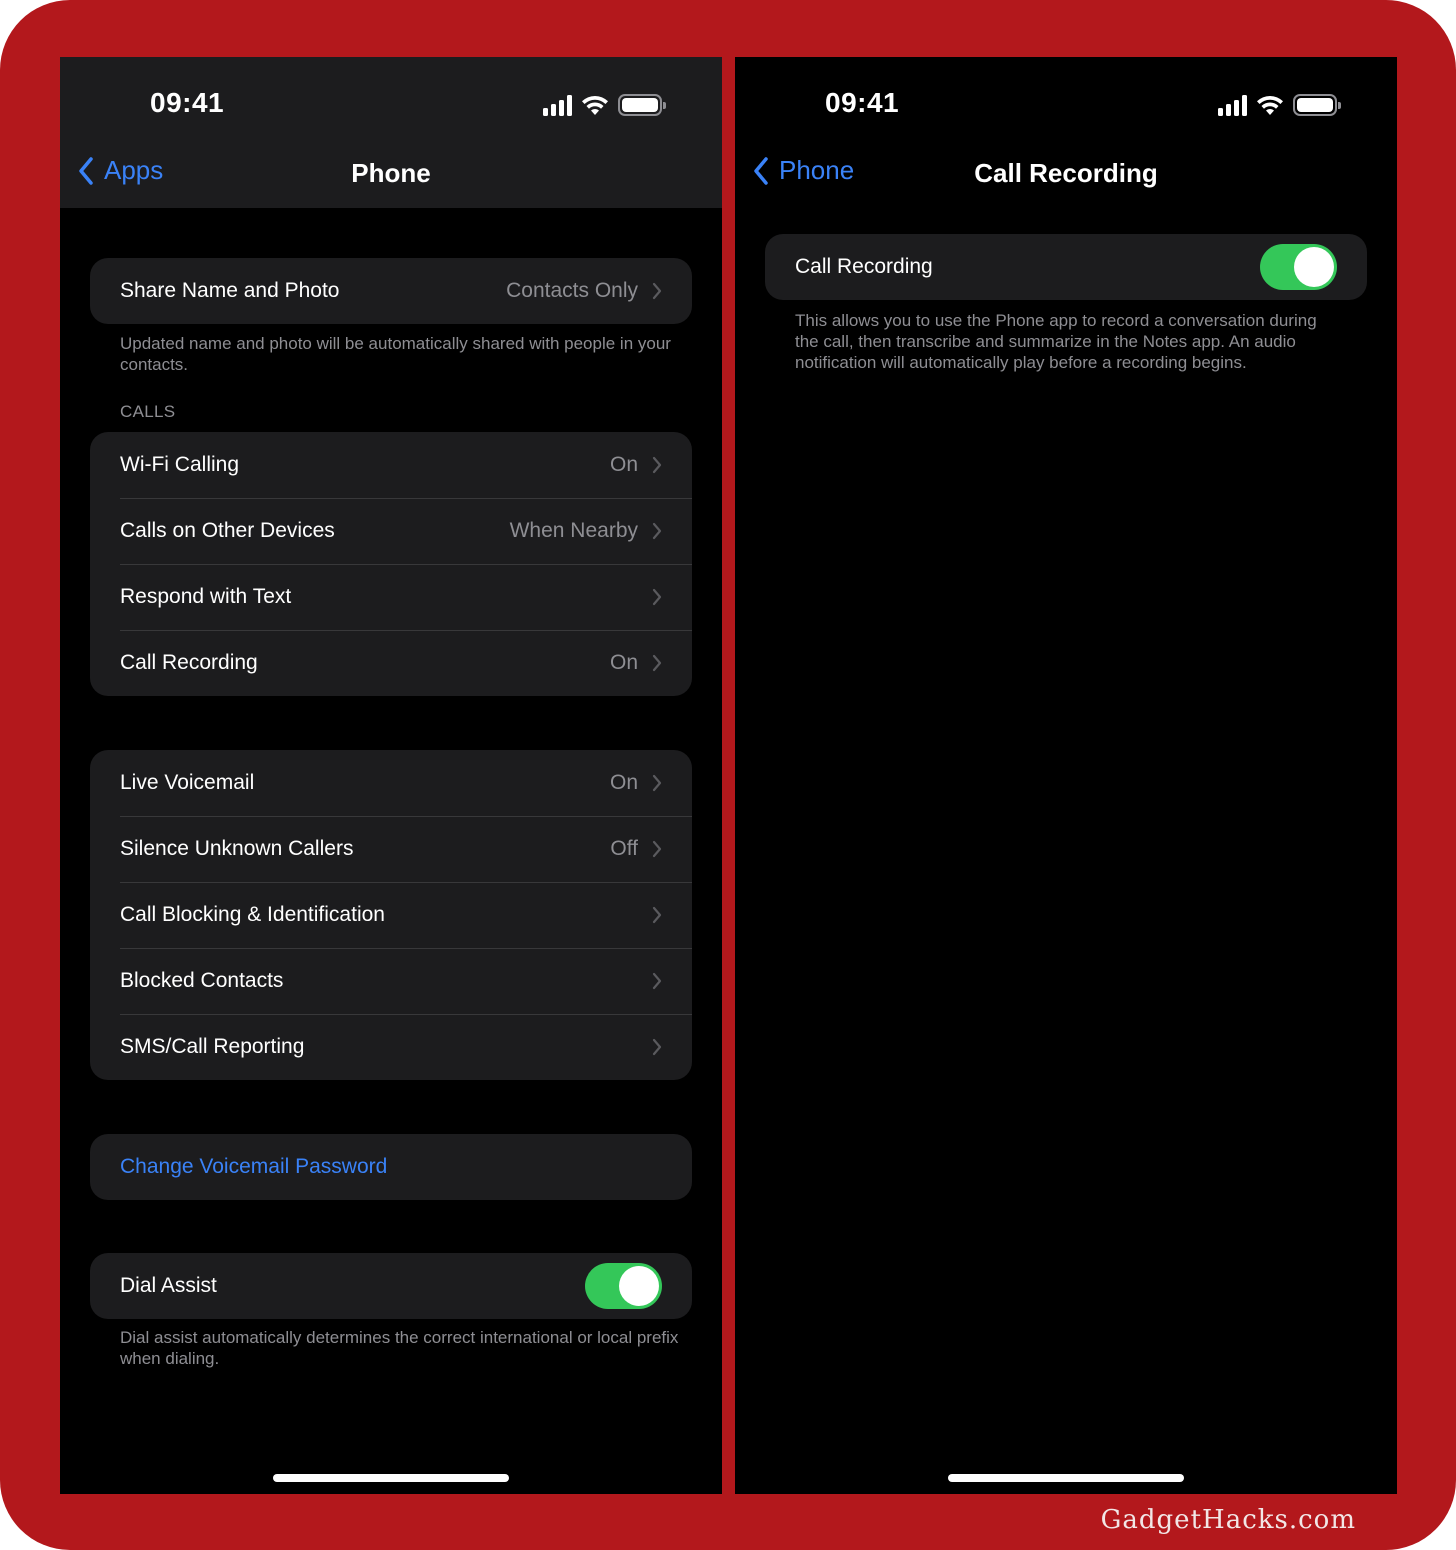  What do you see at coordinates (391, 783) in the screenshot?
I see `row-live-voicemail: Live Voicemail On` at bounding box center [391, 783].